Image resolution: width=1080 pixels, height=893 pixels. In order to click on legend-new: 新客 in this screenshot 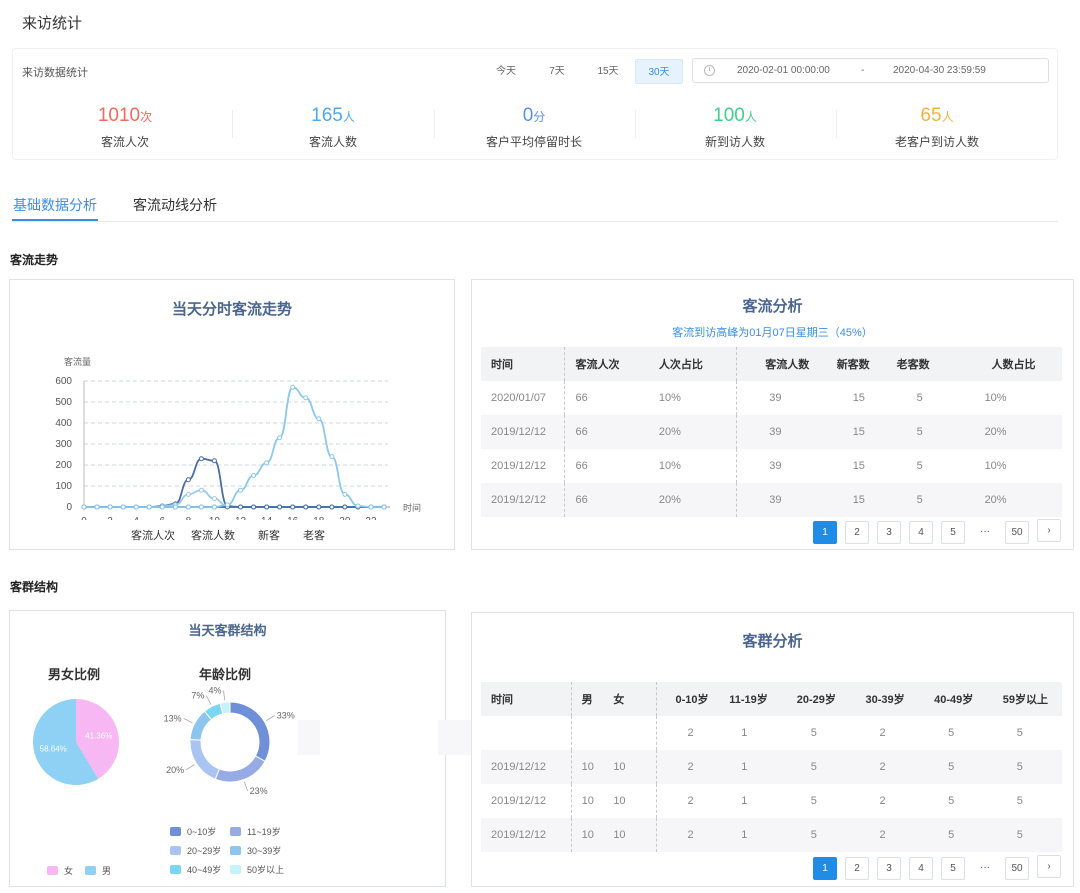, I will do `click(269, 535)`.